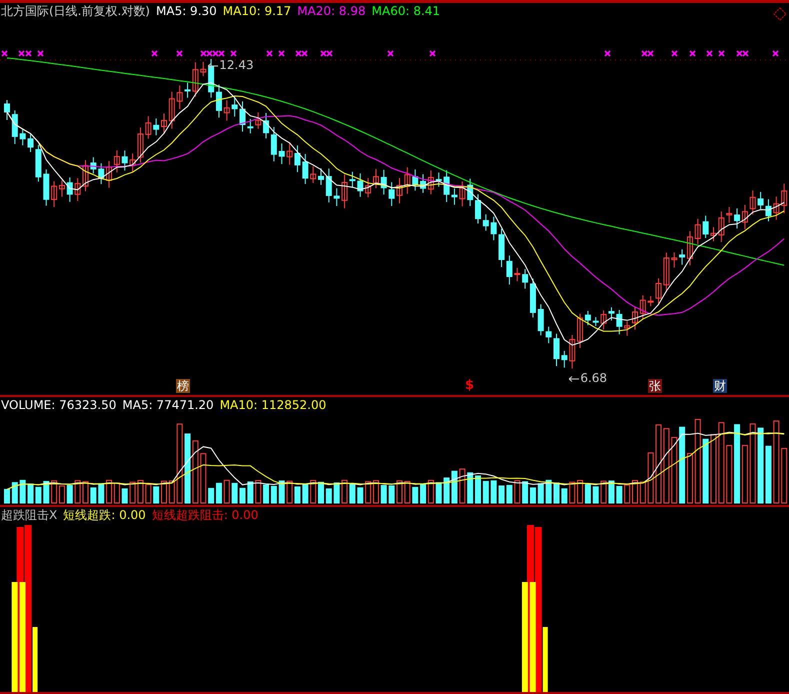  Describe the element at coordinates (406, 11) in the screenshot. I see `legend-text: MA60: 8.41` at that location.